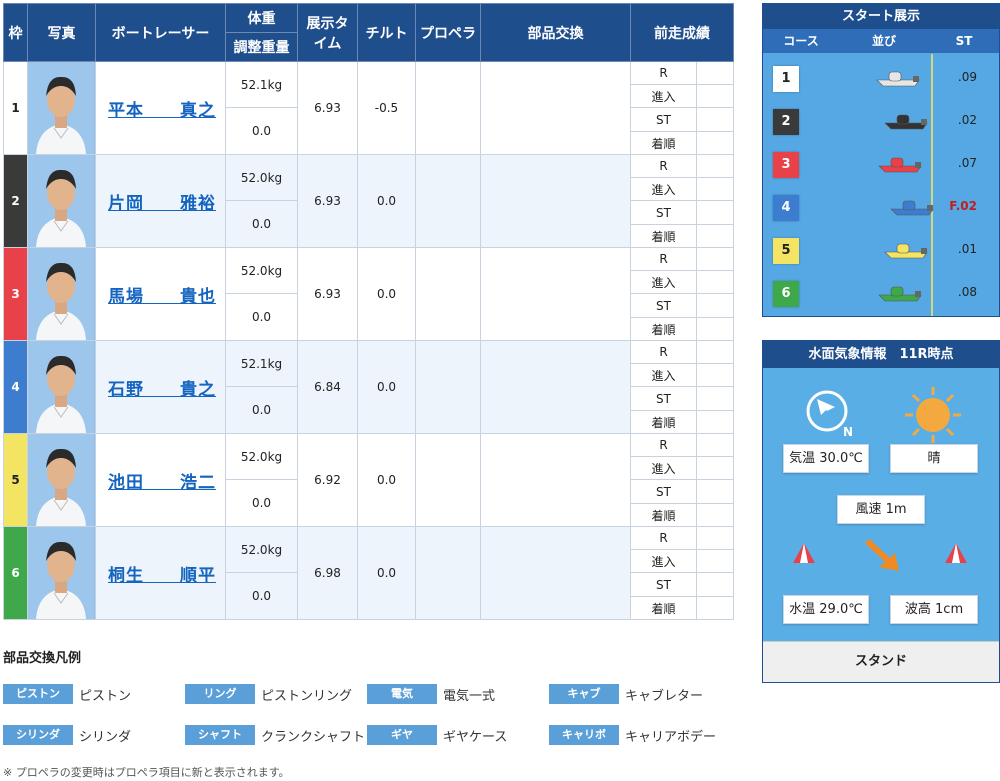  I want to click on legend-chip: 電気, so click(402, 694).